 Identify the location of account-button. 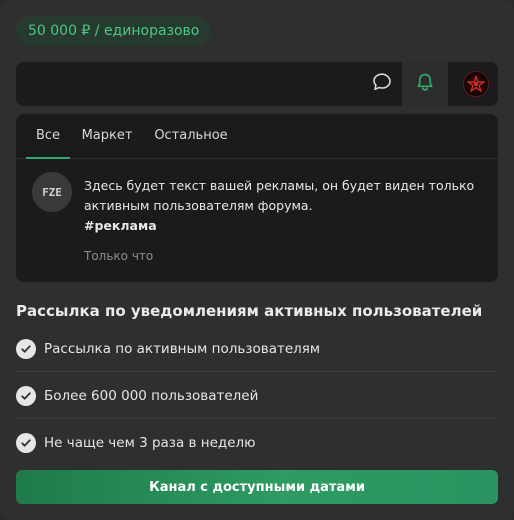
(476, 84).